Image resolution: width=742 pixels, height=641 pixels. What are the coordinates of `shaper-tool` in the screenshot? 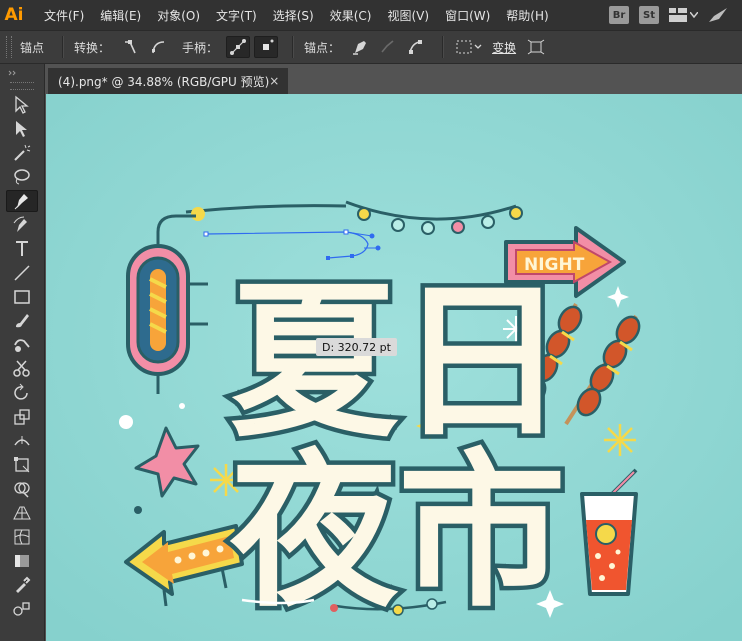 It's located at (22, 345).